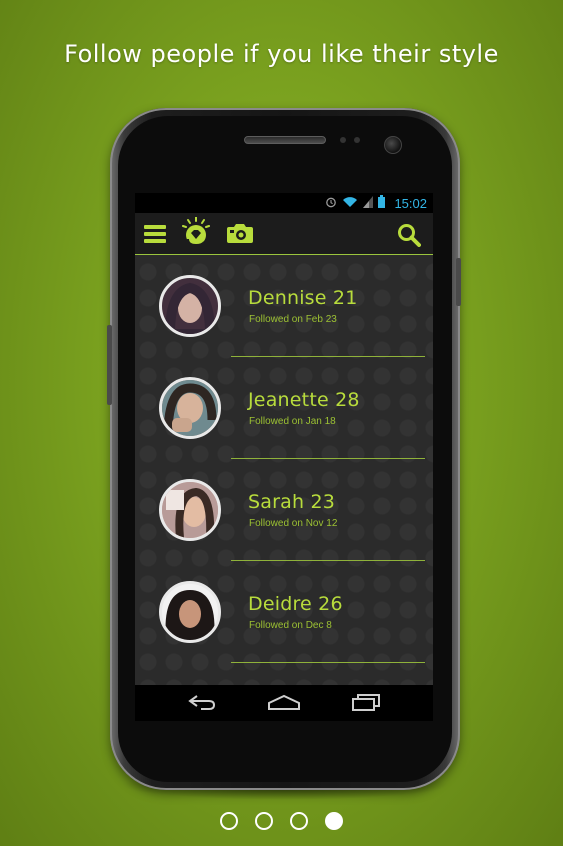  What do you see at coordinates (293, 319) in the screenshot?
I see `followed-date: Followed on Feb 23` at bounding box center [293, 319].